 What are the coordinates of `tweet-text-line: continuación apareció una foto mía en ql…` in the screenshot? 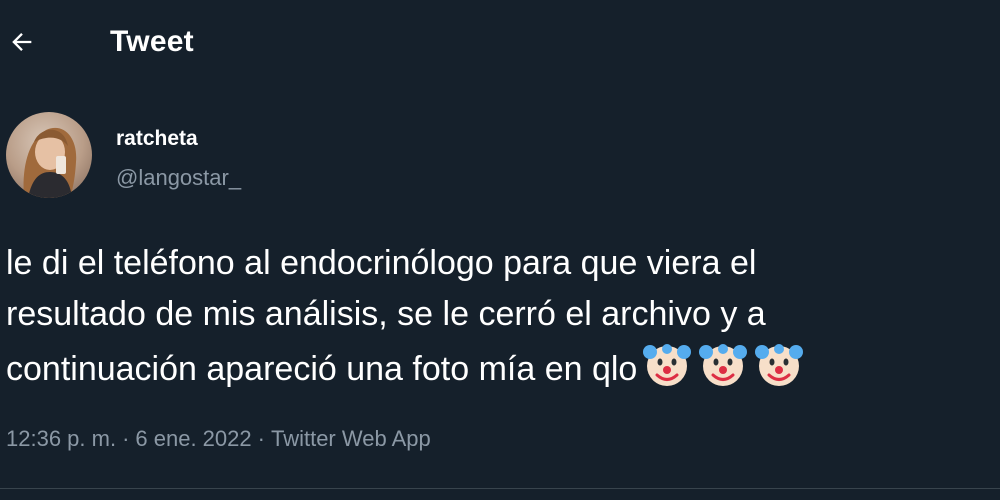 It's located at (501, 367).